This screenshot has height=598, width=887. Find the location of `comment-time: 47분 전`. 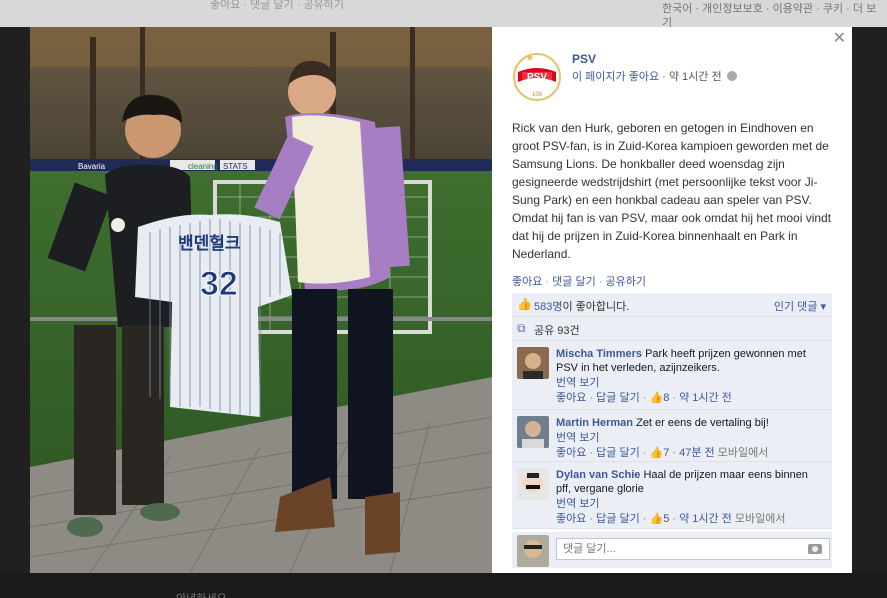

comment-time: 47분 전 is located at coordinates (697, 453).